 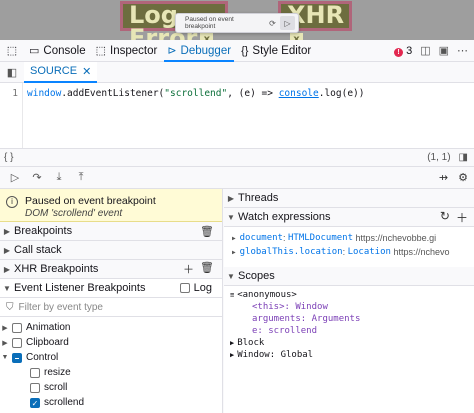 What do you see at coordinates (86, 71) in the screenshot?
I see `close-icon: ✕` at bounding box center [86, 71].